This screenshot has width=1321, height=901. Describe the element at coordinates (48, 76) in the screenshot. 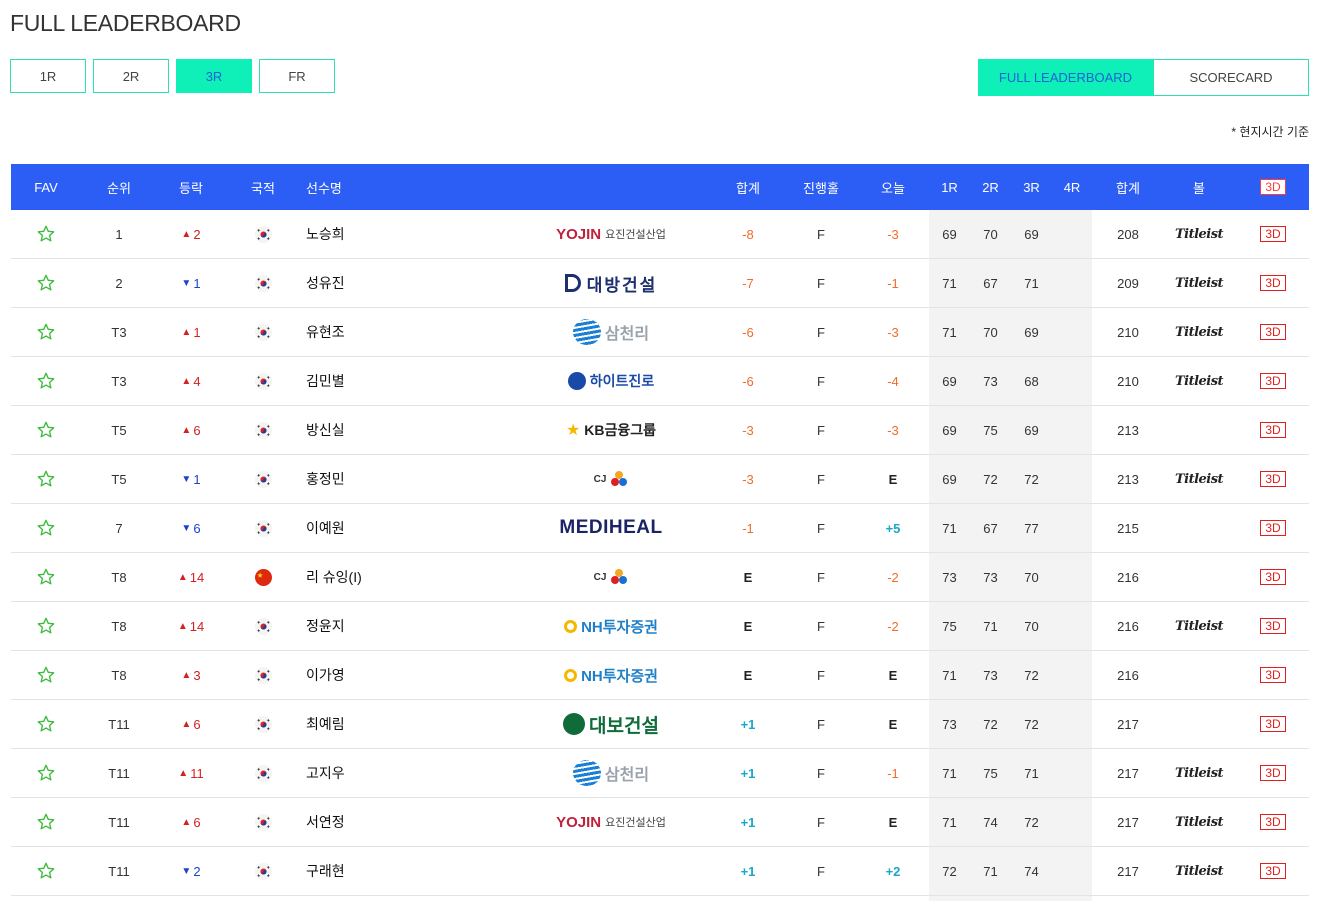

I see `tab-round-1: 1R` at that location.